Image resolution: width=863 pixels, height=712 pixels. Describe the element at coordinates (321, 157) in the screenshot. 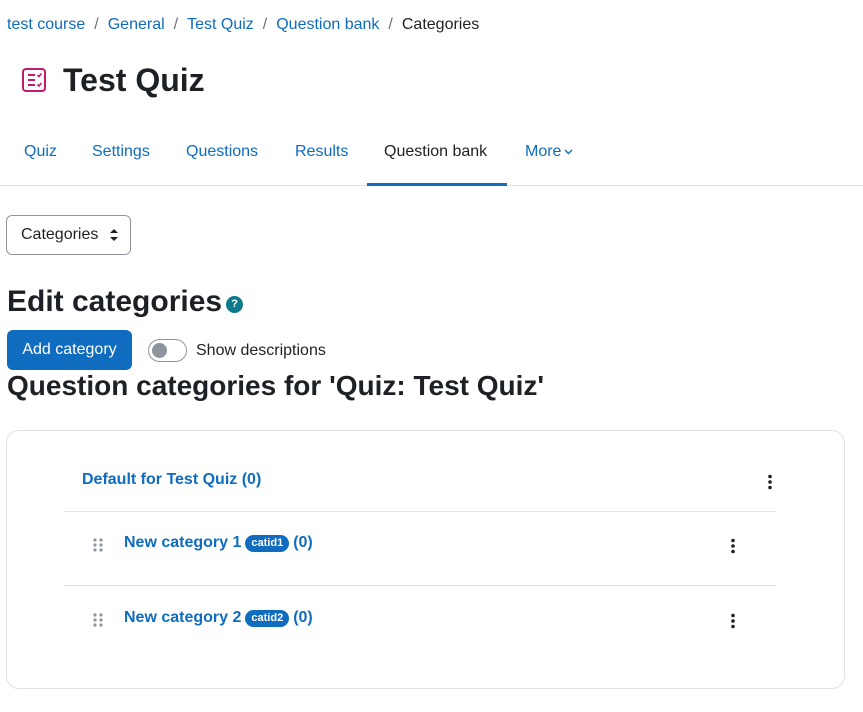

I see `tab-results: Results` at that location.